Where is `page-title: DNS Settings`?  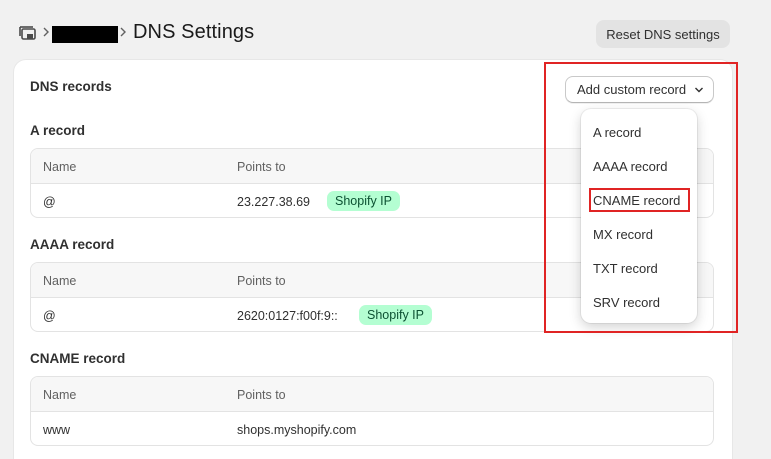
page-title: DNS Settings is located at coordinates (194, 32).